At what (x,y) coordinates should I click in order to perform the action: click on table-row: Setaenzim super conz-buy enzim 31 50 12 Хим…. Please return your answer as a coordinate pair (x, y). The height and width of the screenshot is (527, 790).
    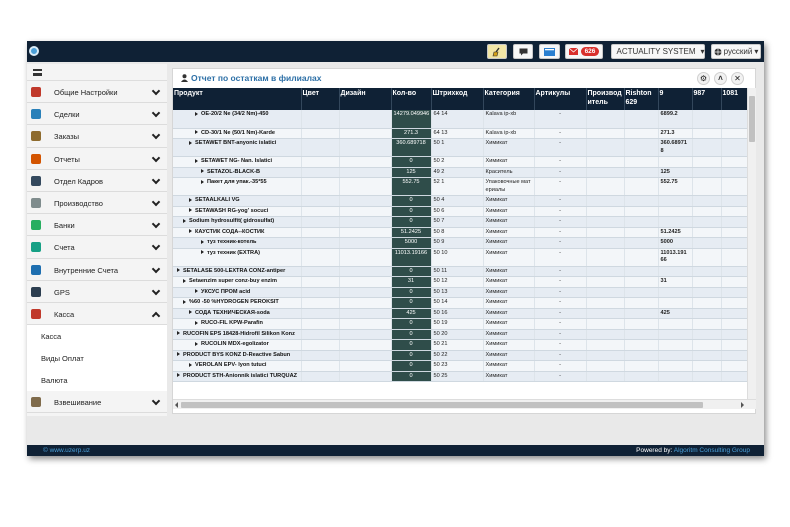
    Looking at the image, I should click on (460, 282).